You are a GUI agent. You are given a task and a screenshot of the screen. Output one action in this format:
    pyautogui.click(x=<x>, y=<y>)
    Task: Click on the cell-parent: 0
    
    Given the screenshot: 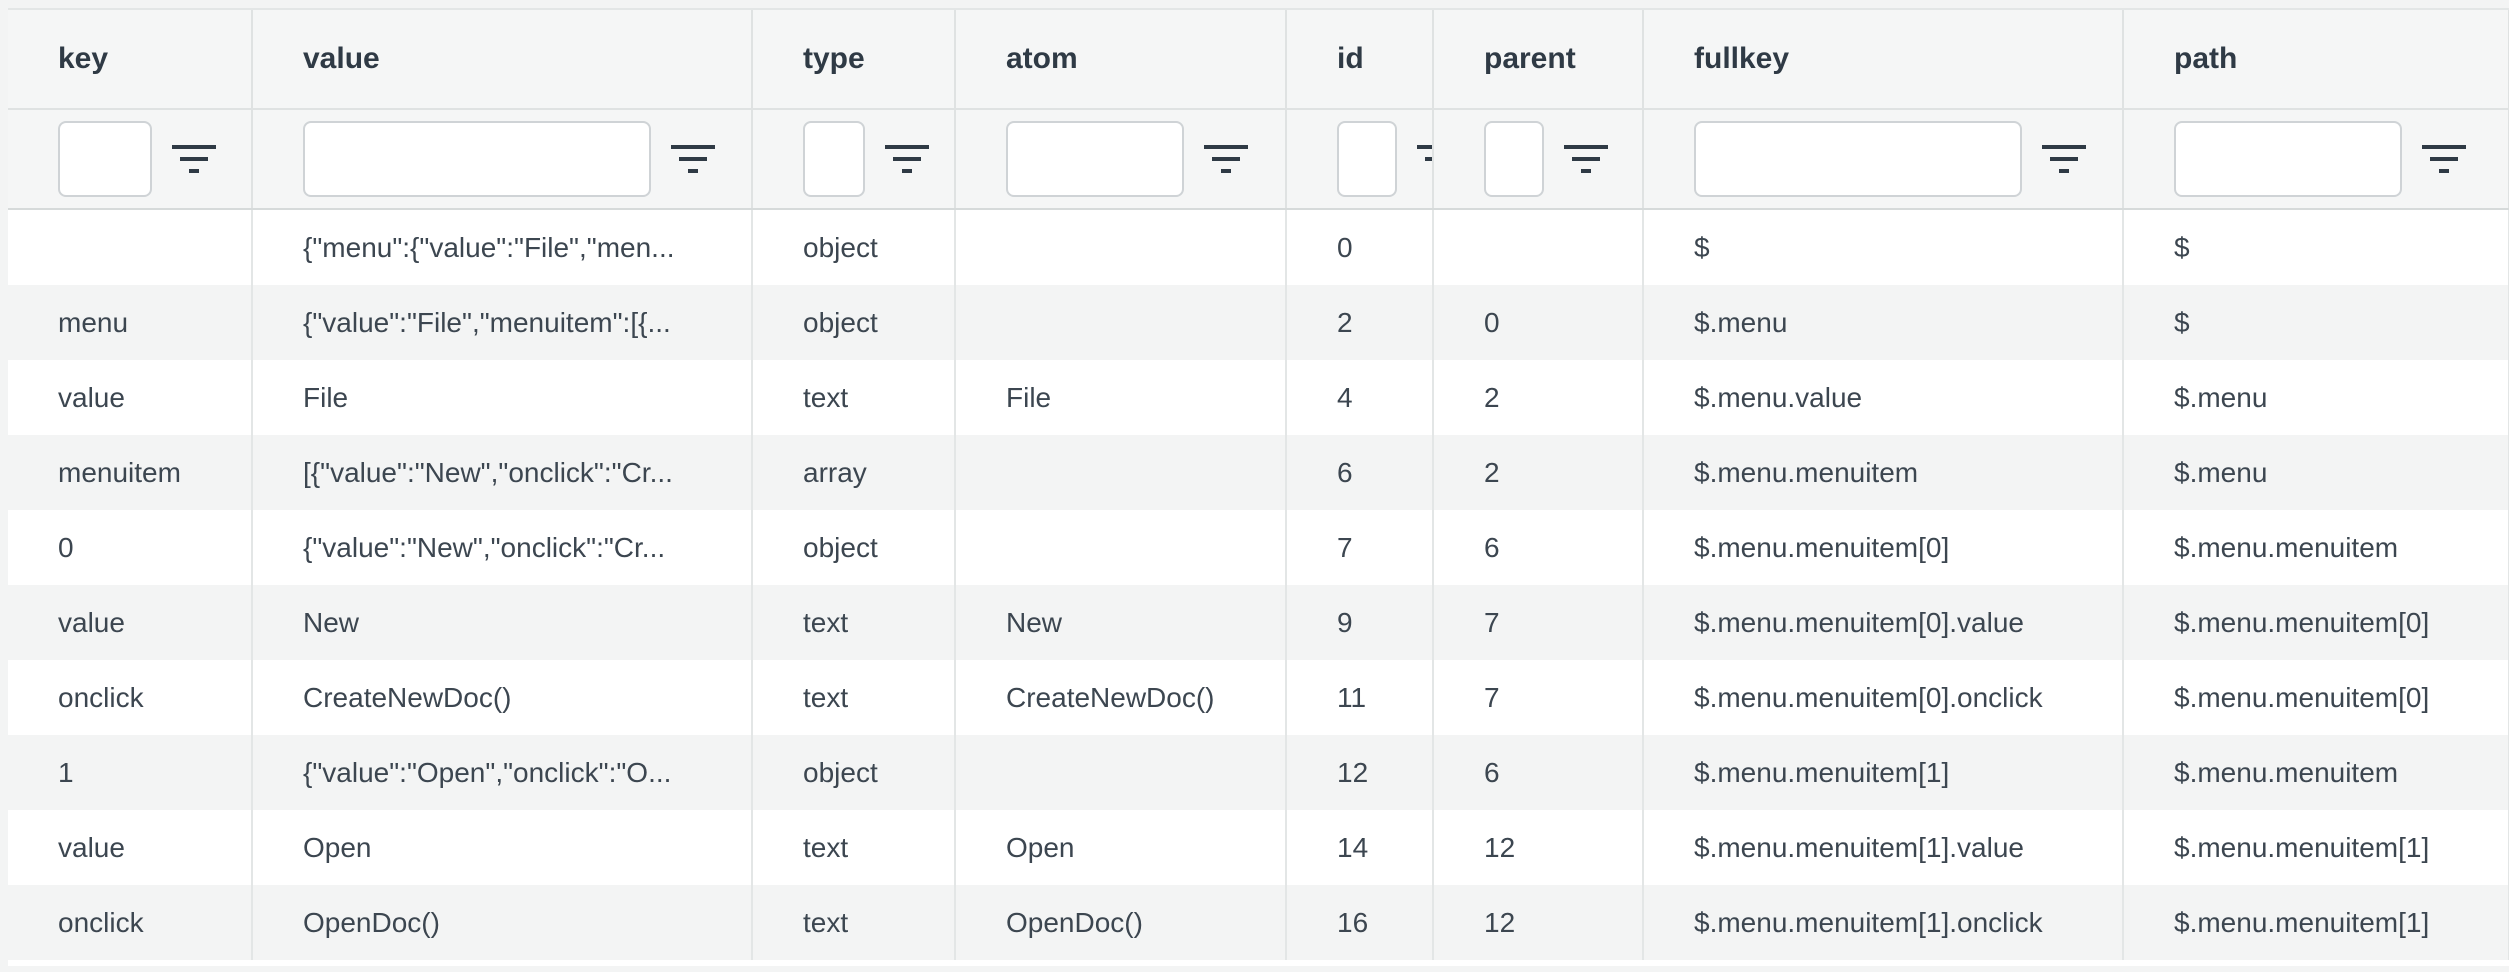 What is the action you would take?
    pyautogui.click(x=1538, y=322)
    